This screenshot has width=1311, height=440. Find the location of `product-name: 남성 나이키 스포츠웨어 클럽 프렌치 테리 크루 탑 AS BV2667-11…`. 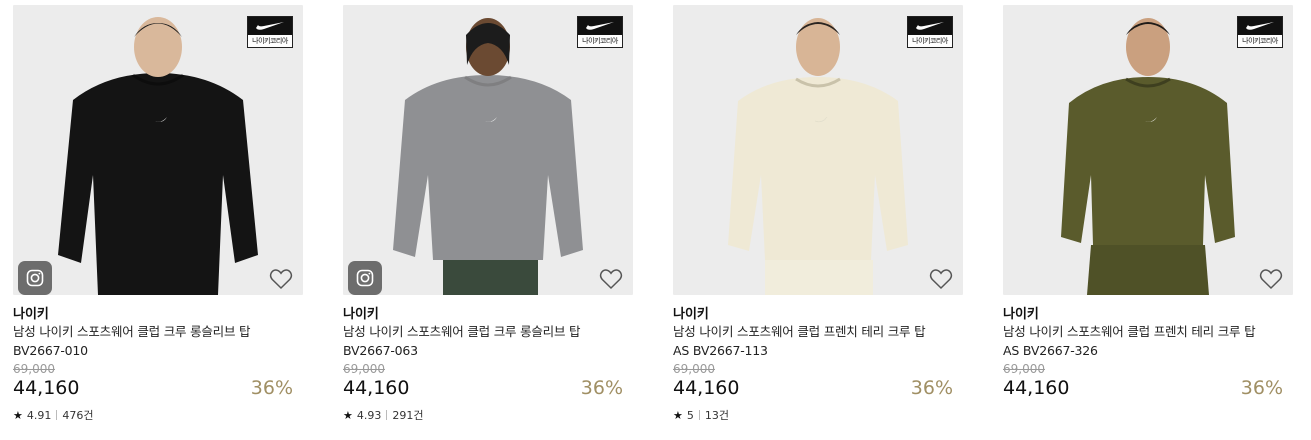

product-name: 남성 나이키 스포츠웨어 클럽 프렌치 테리 크루 탑 AS BV2667-11… is located at coordinates (808, 341).